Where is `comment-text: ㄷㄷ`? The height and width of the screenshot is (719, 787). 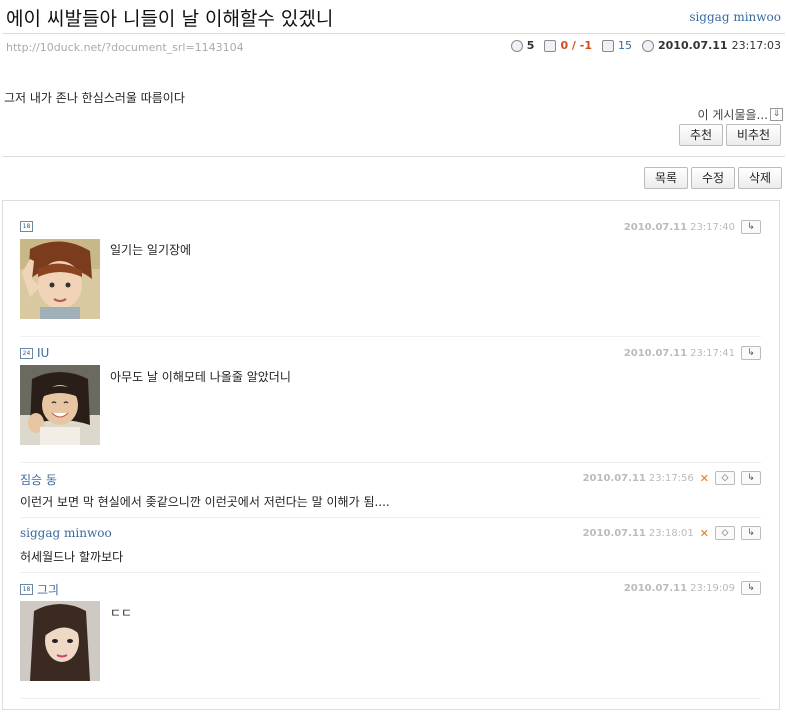 comment-text: ㄷㄷ is located at coordinates (121, 613).